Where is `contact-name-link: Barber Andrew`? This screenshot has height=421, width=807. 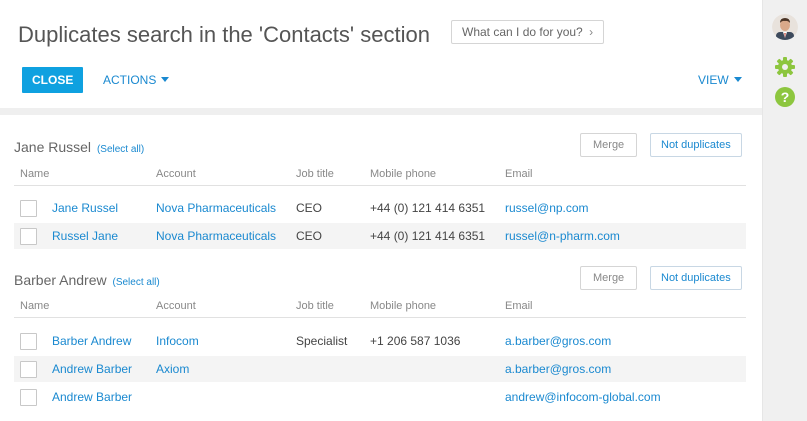
contact-name-link: Barber Andrew is located at coordinates (91, 341).